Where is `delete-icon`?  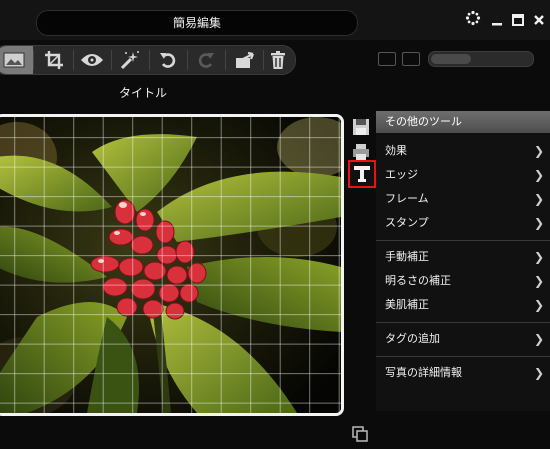
delete-icon is located at coordinates (278, 60).